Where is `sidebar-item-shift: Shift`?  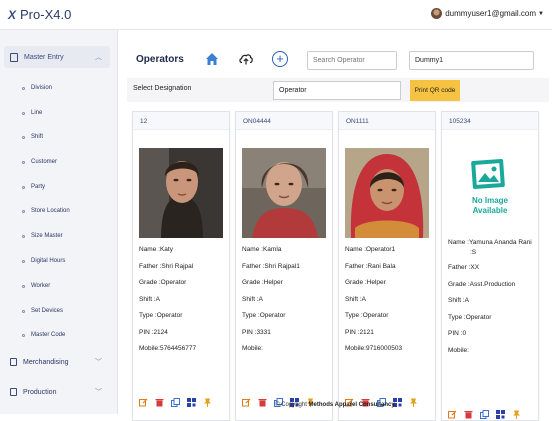
sidebar-item-shift: Shift is located at coordinates (32, 137).